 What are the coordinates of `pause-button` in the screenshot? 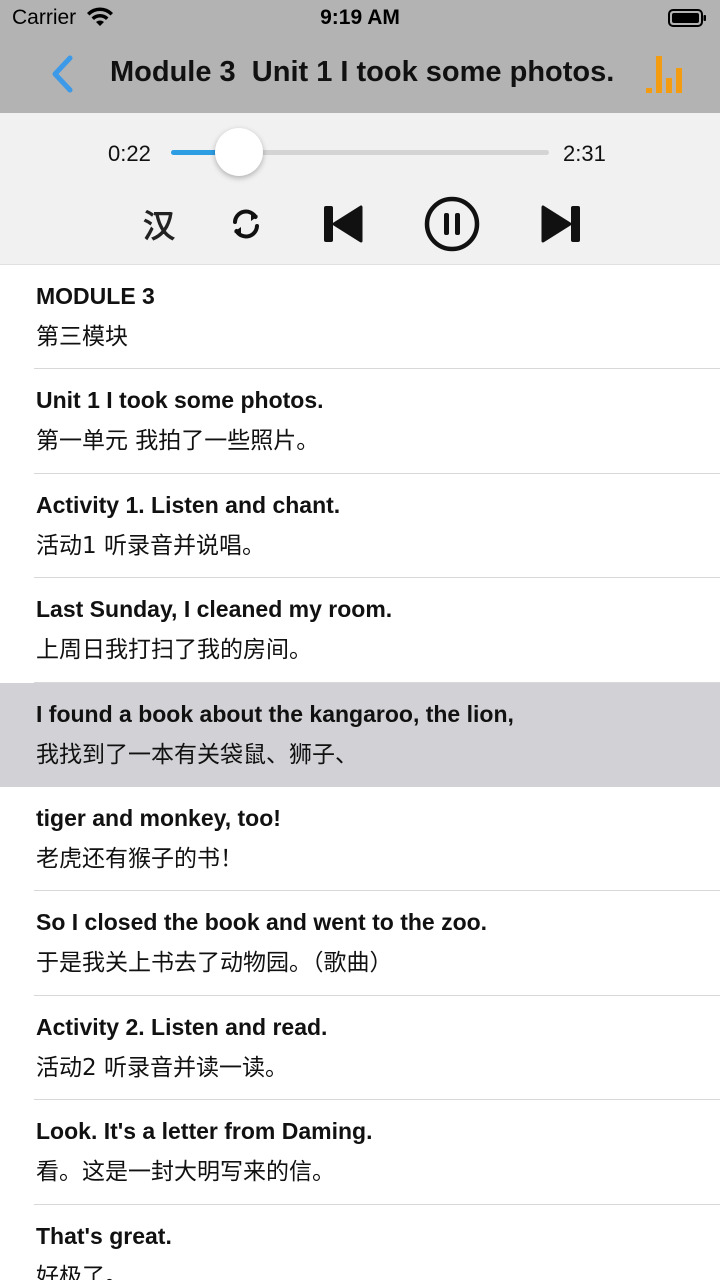 It's located at (452, 224).